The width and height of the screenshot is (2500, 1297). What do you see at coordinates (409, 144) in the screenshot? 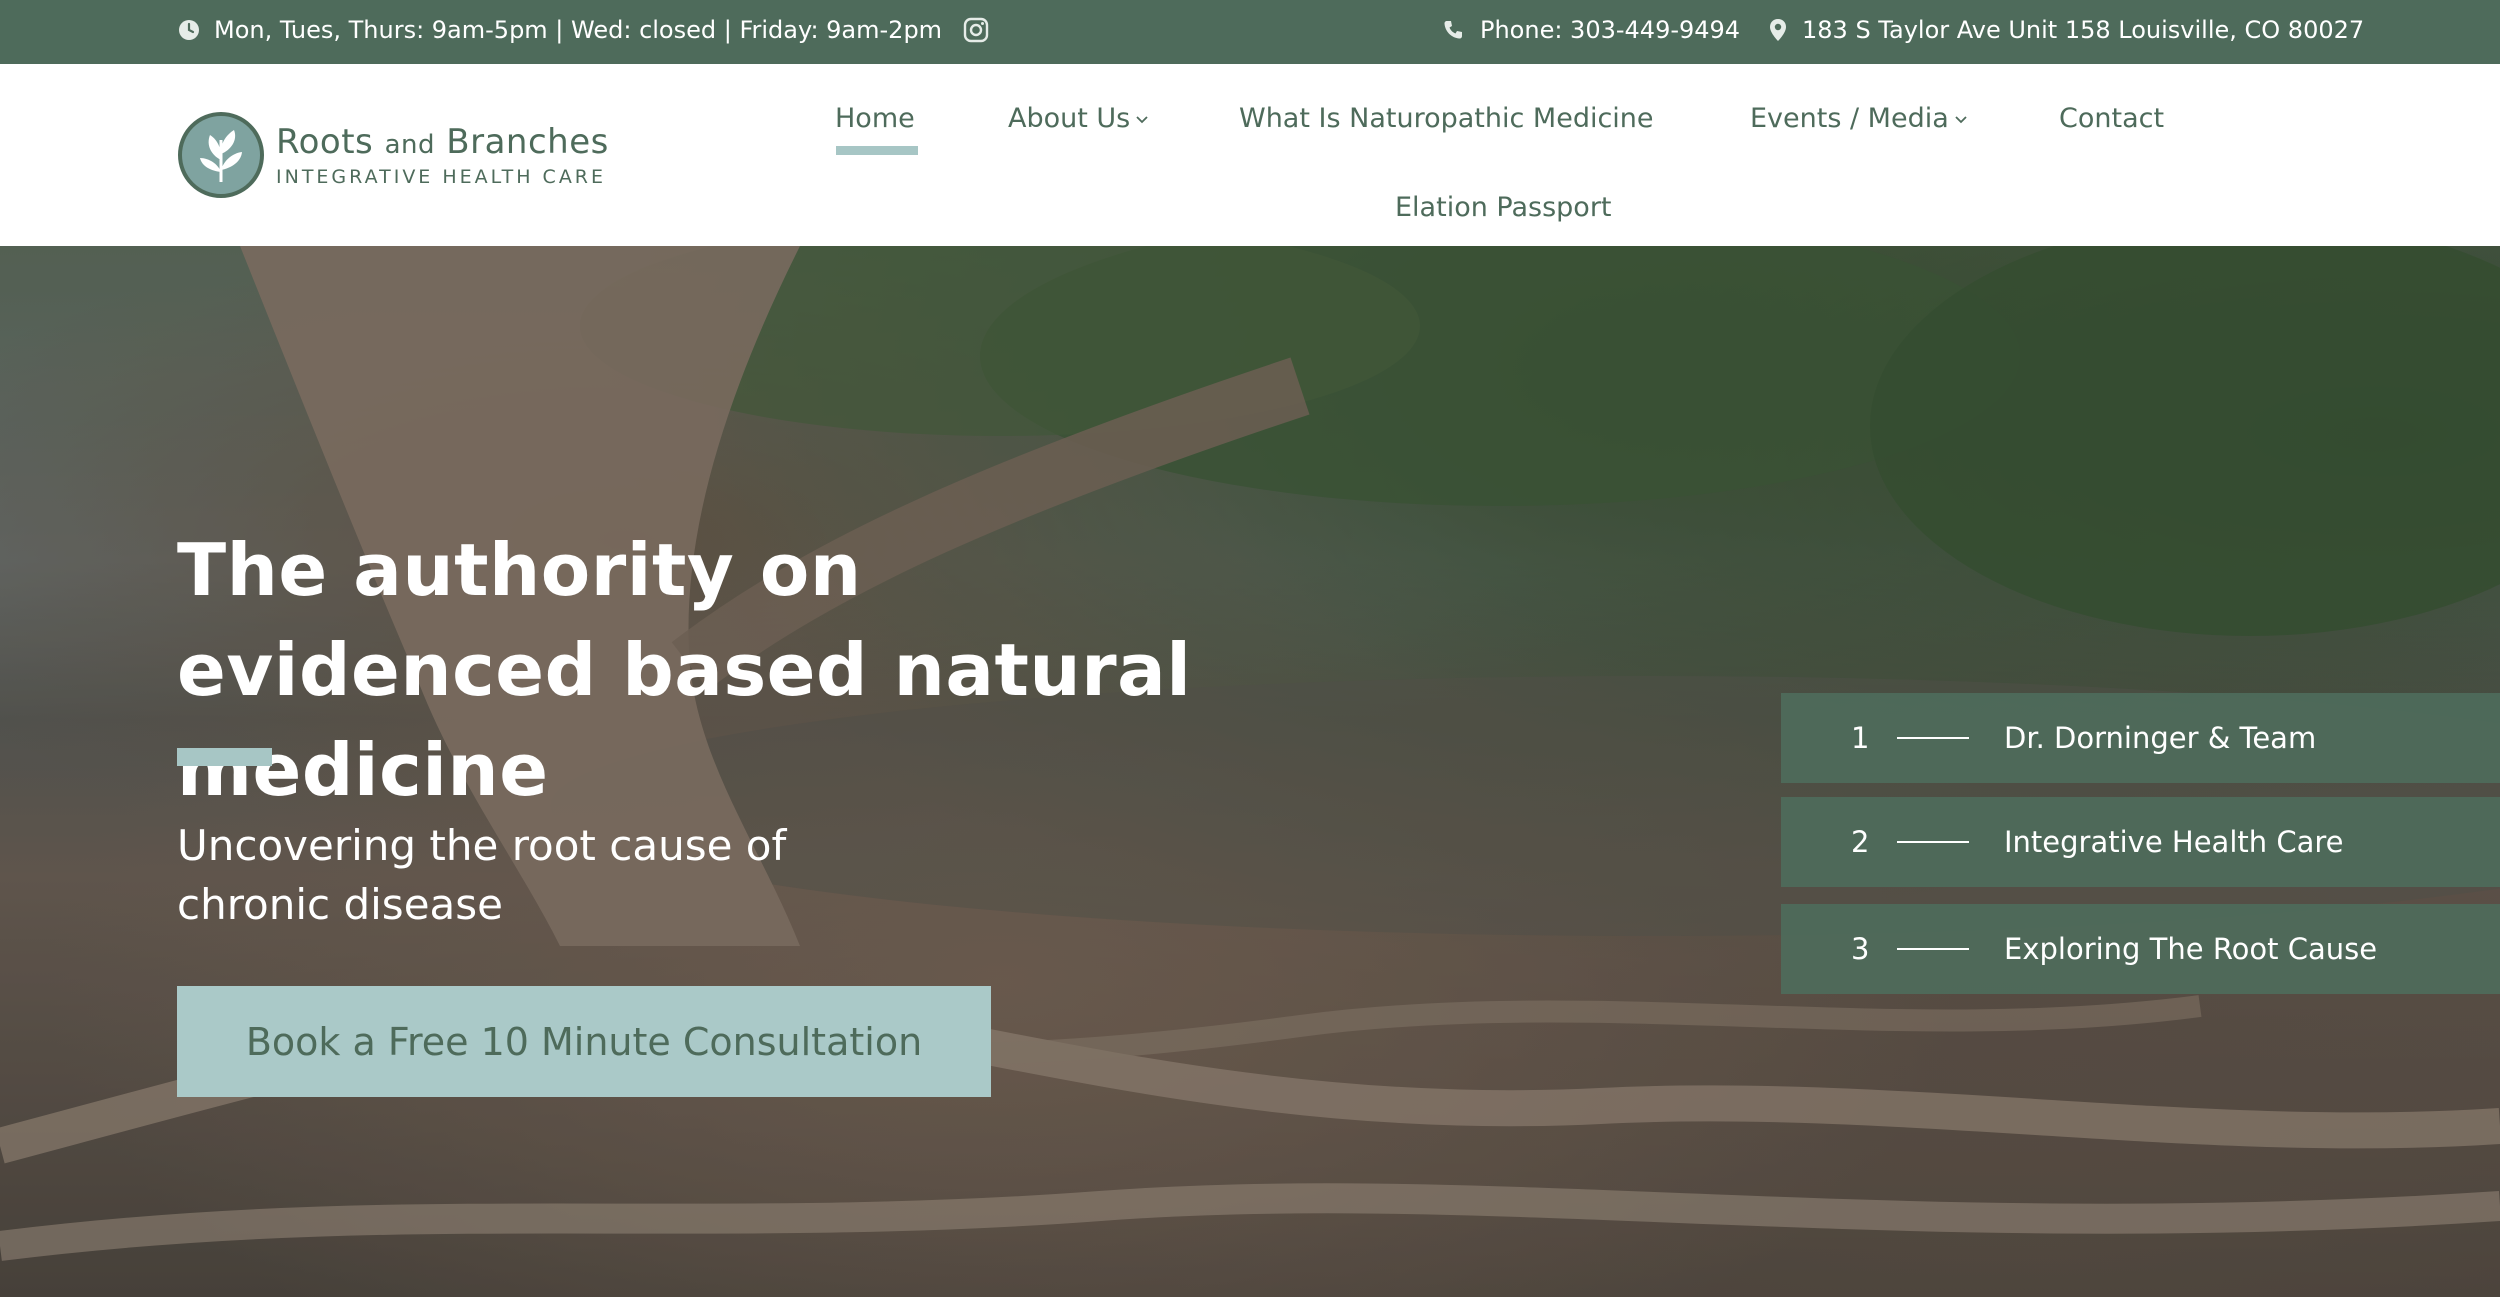
I see `logo-name-and: and` at bounding box center [409, 144].